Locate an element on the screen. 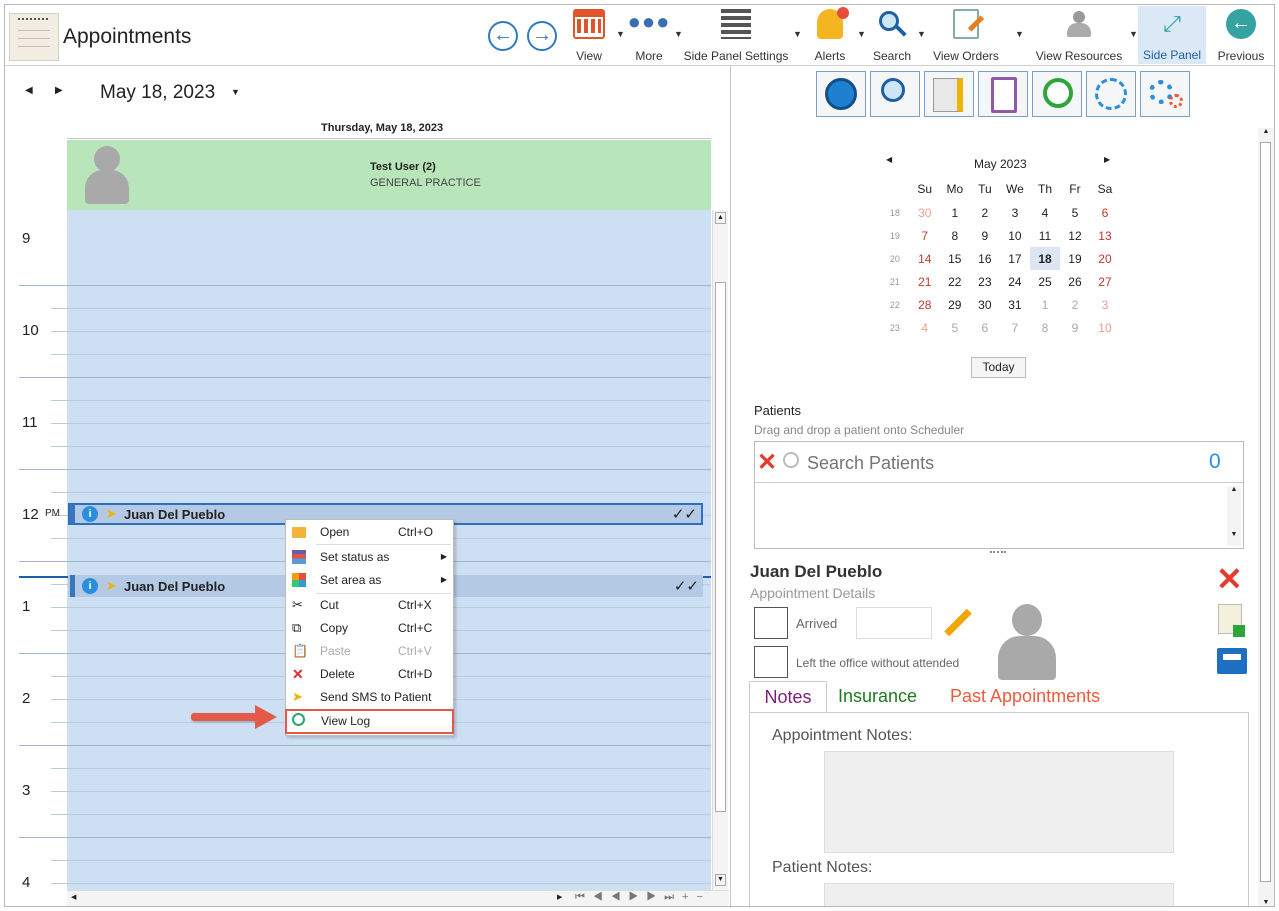  vertical-scrollbar: ▲ ▼ is located at coordinates (720, 550).